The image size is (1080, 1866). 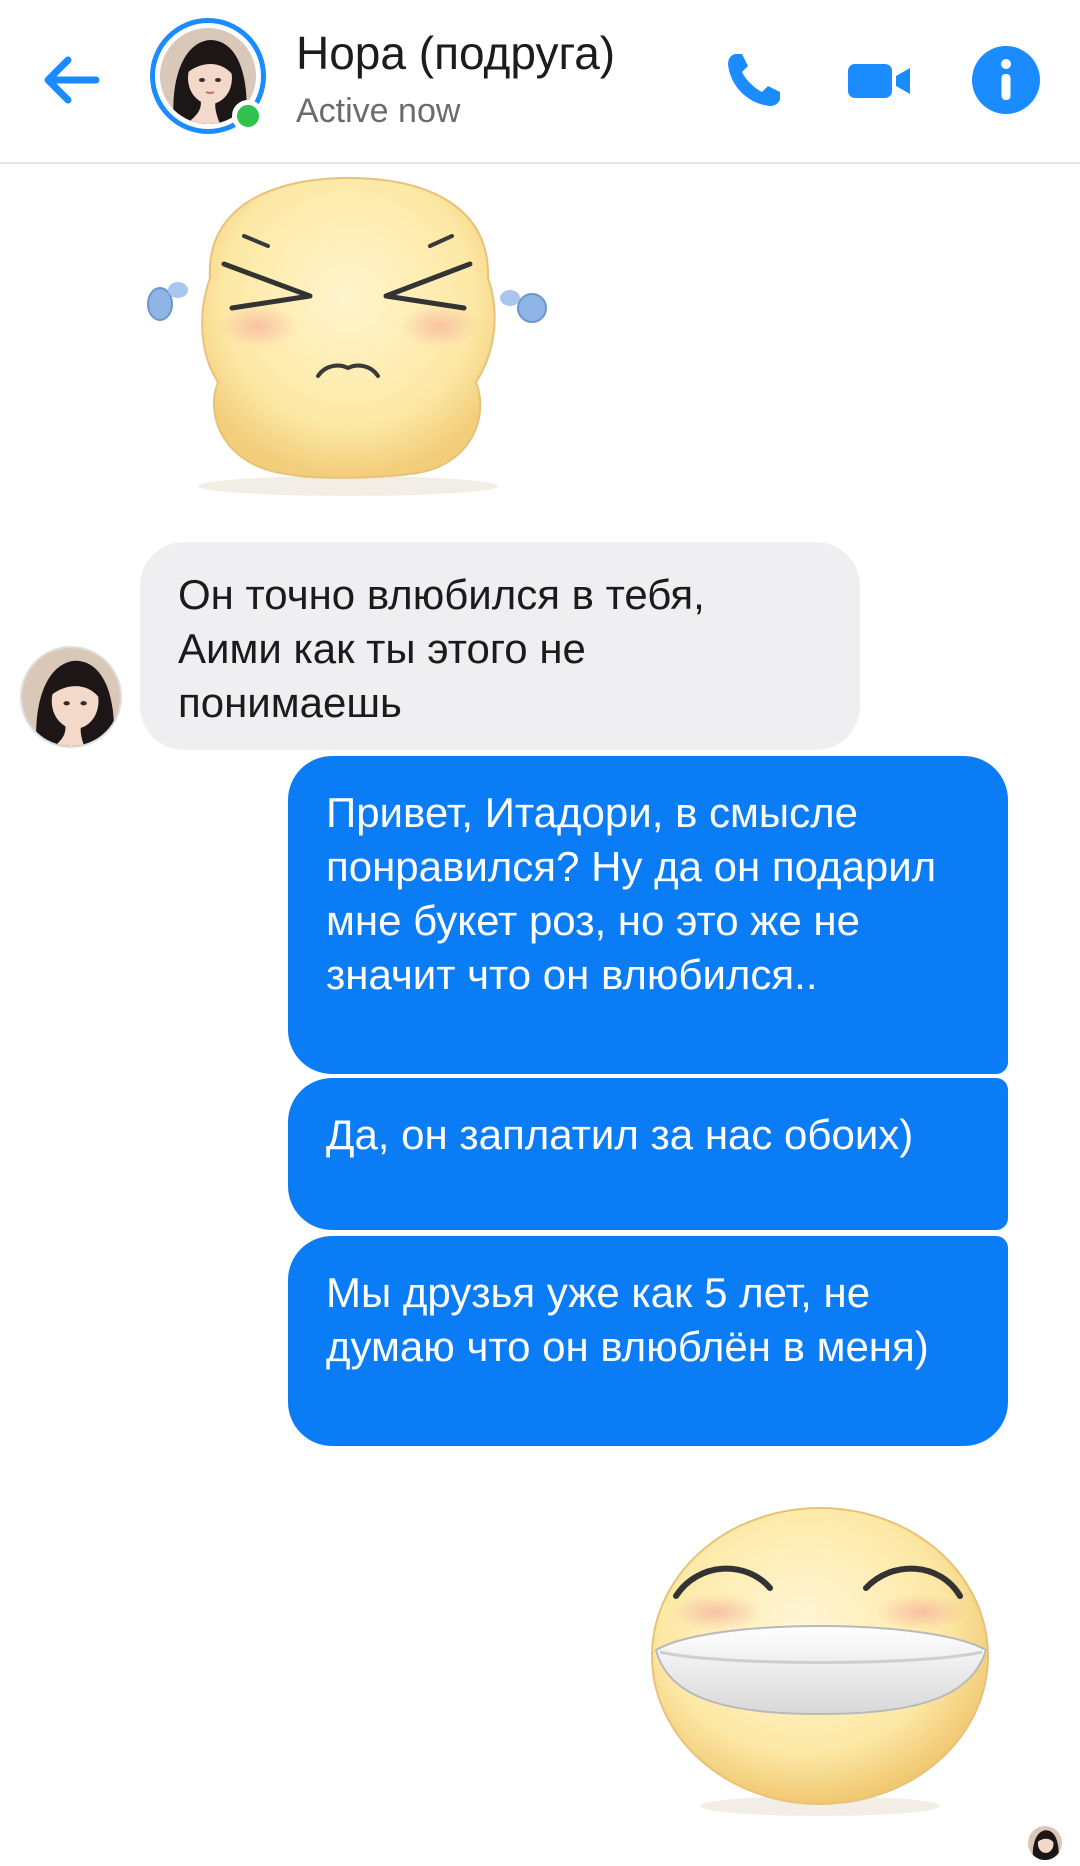 I want to click on message-text: Да, он заплатил за нас обоих), so click(x=620, y=1134).